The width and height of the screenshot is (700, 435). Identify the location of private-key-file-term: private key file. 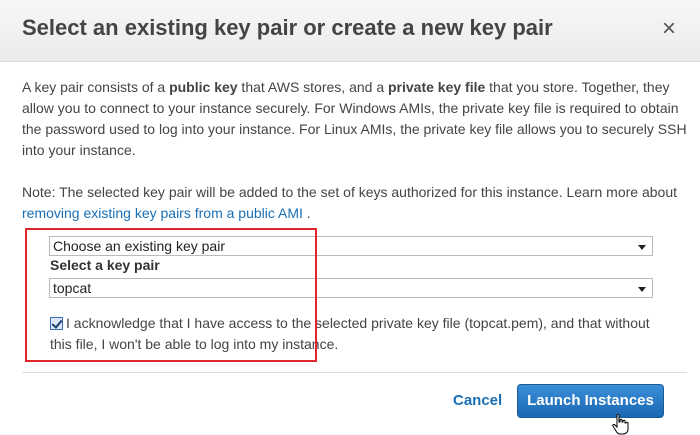
(437, 87).